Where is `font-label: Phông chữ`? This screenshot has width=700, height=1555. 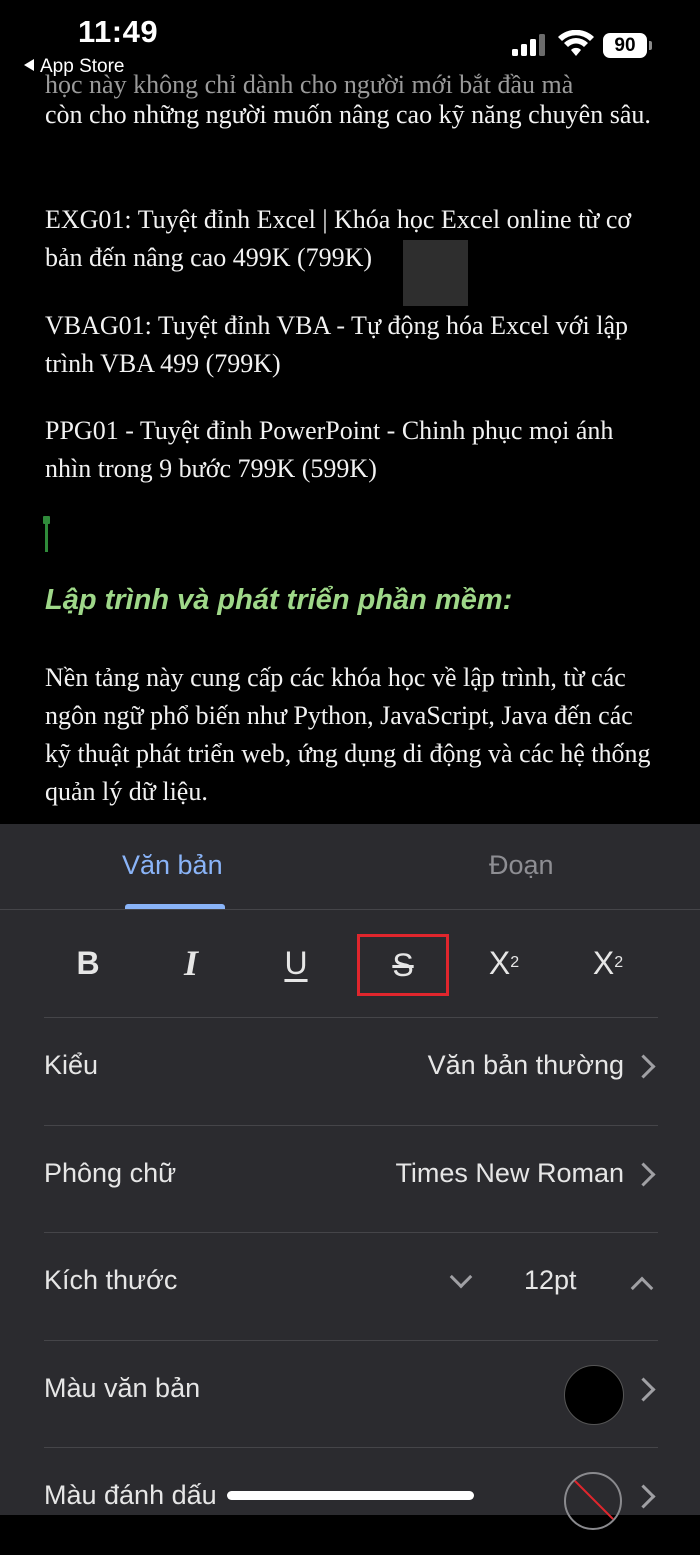
font-label: Phông chữ is located at coordinates (110, 1173).